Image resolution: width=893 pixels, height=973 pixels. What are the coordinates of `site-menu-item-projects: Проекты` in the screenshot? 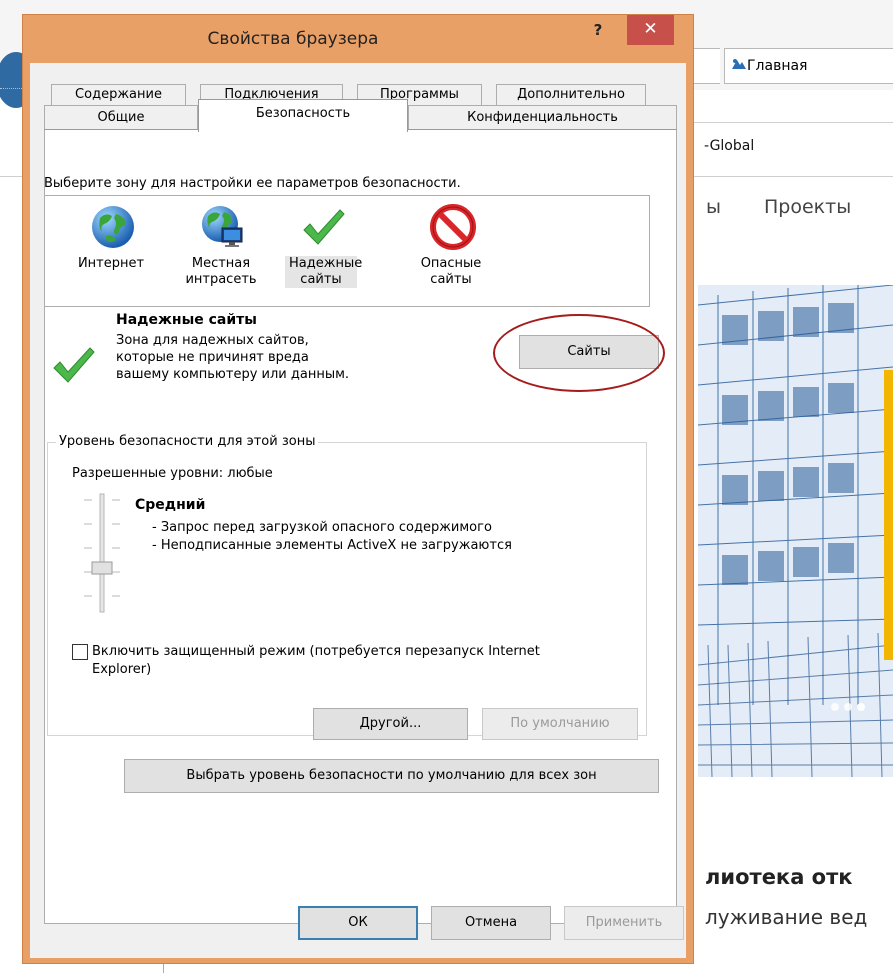 It's located at (807, 207).